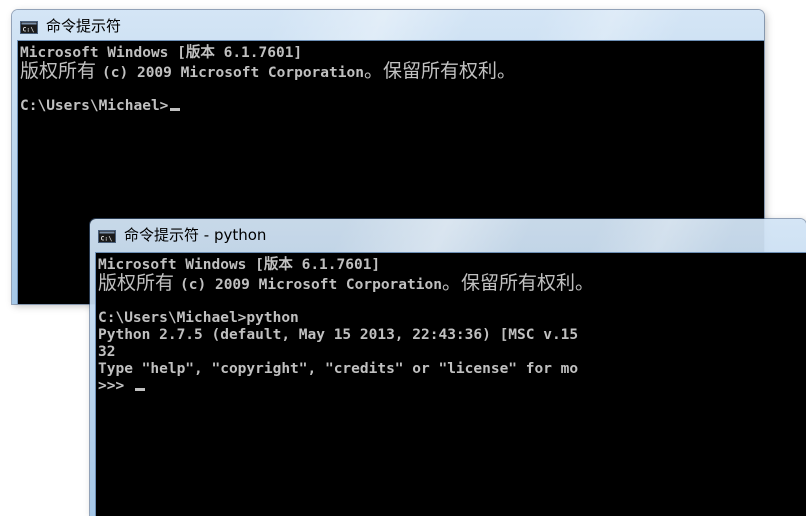 This screenshot has width=806, height=516. I want to click on title-bar: C:\ 命令提示符, so click(388, 25).